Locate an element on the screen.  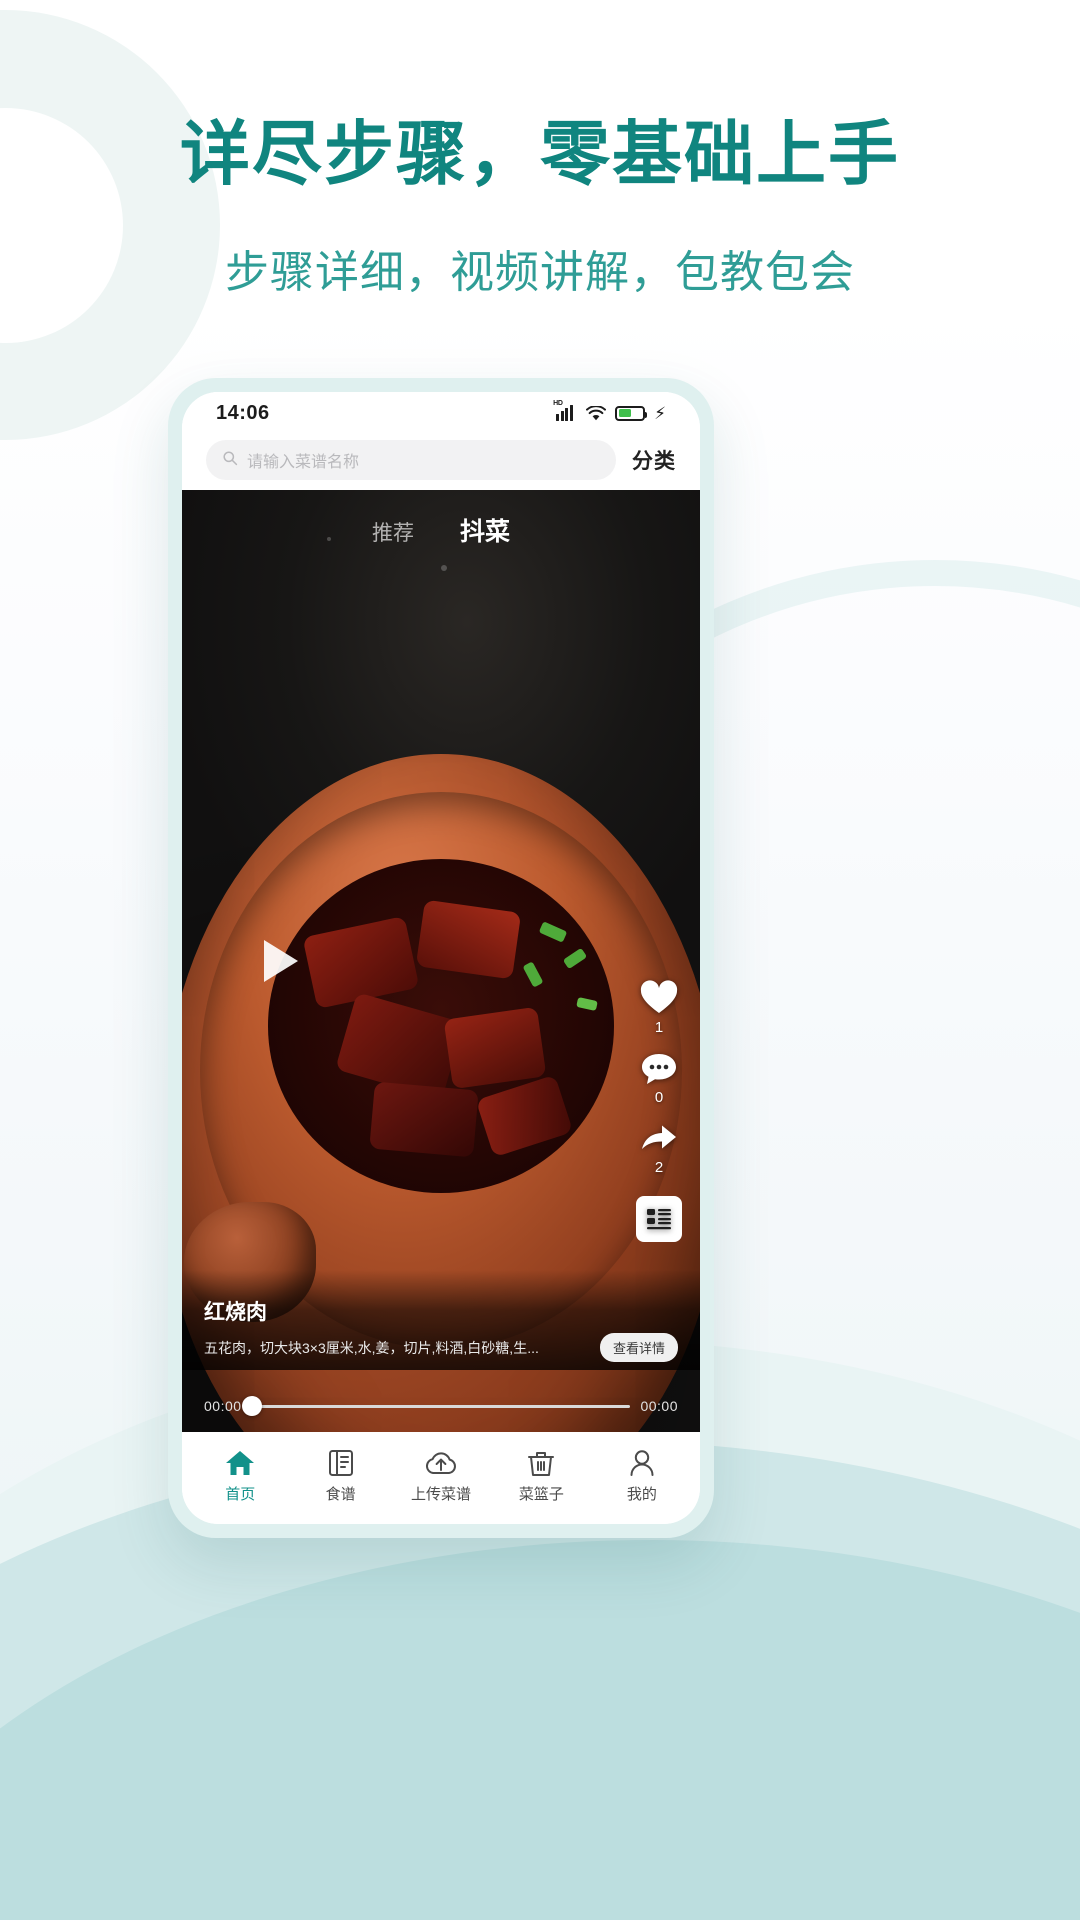
recipe-title: 红烧肉 is located at coordinates (235, 1312).